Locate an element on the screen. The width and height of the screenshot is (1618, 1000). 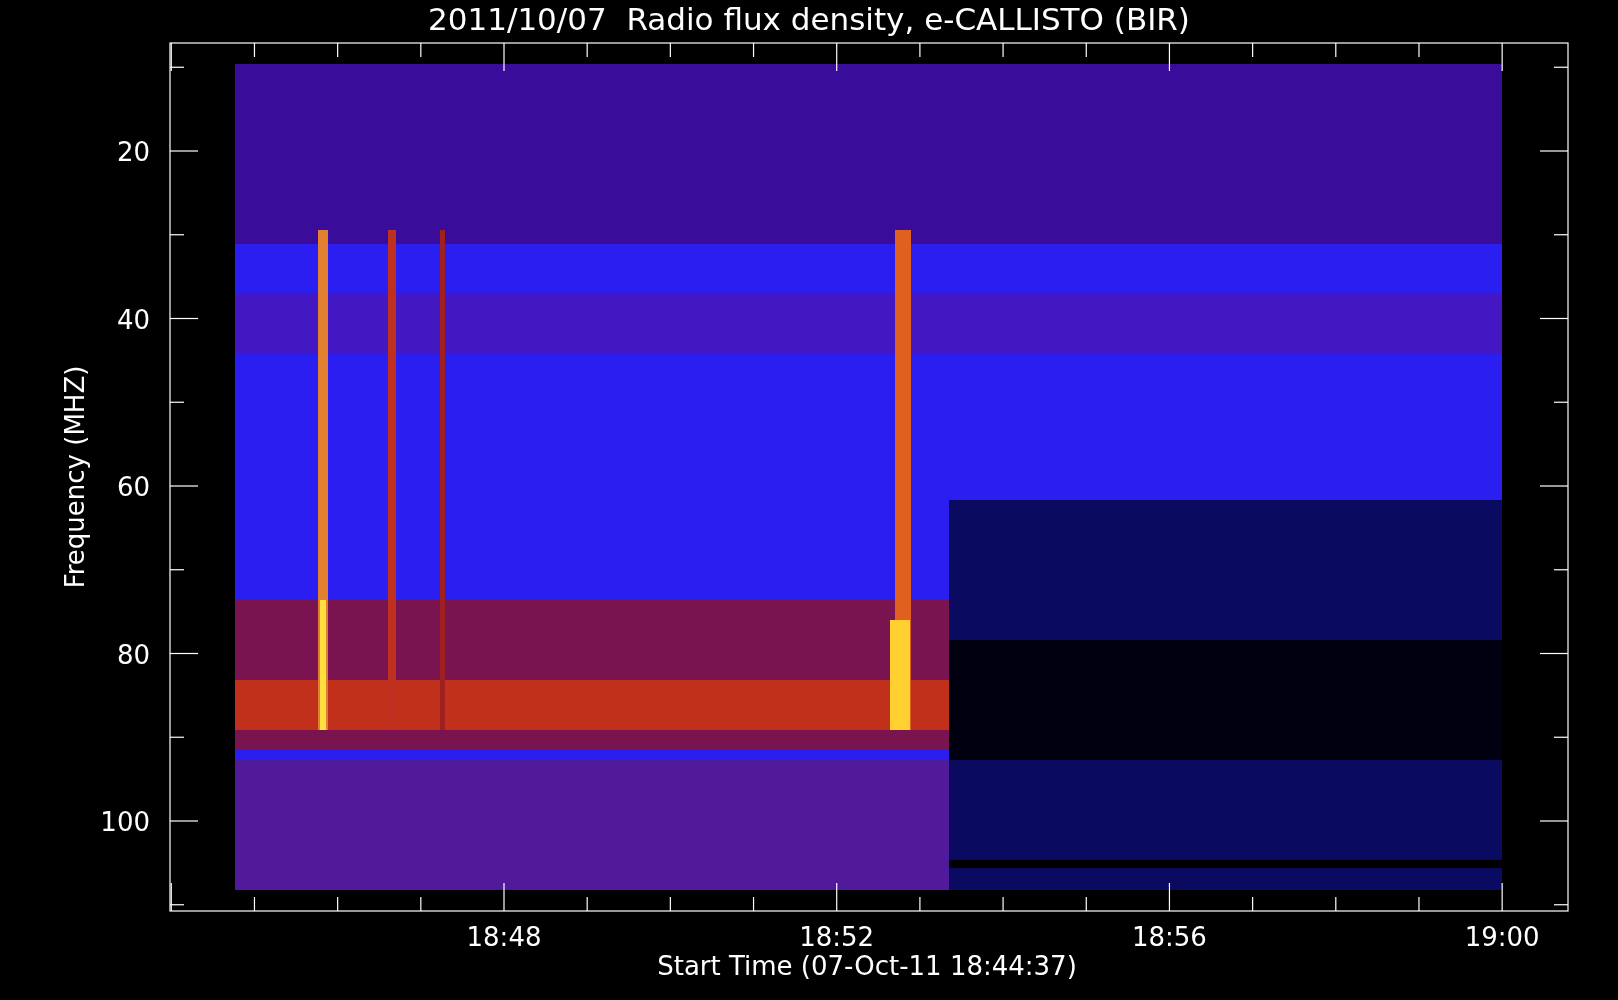
x-tick-label: 19:00 is located at coordinates (1502, 937).